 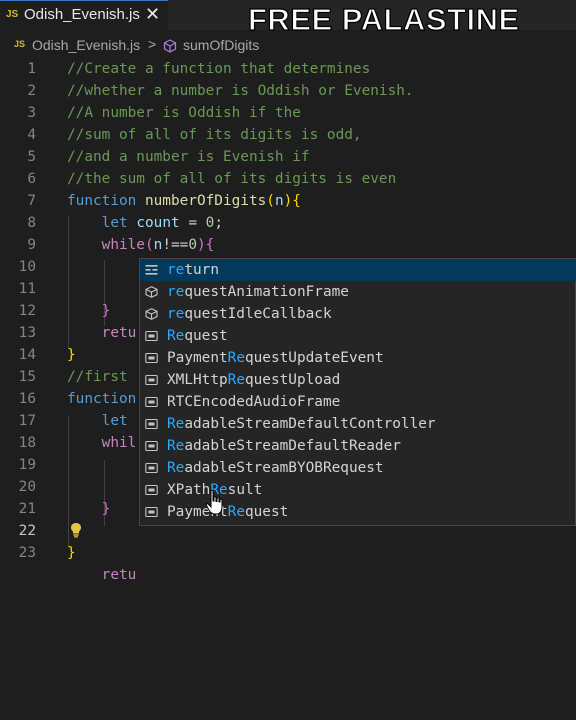 What do you see at coordinates (254, 380) in the screenshot?
I see `suggestion-label: XMLHttpRequestUpload` at bounding box center [254, 380].